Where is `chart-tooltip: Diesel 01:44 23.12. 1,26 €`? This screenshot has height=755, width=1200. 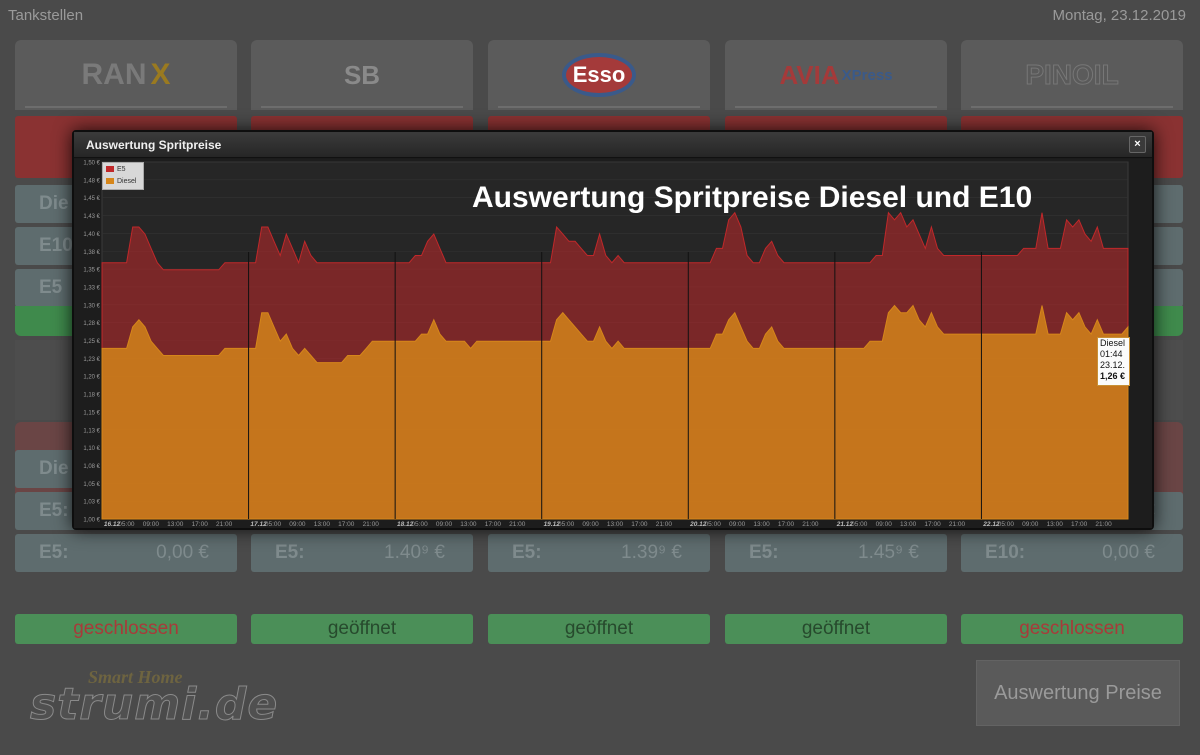 chart-tooltip: Diesel 01:44 23.12. 1,26 € is located at coordinates (1113, 361).